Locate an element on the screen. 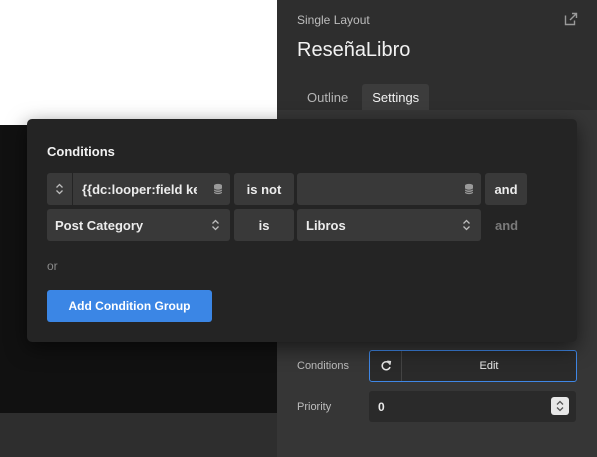 This screenshot has width=597, height=457. canvas-footer is located at coordinates (138, 435).